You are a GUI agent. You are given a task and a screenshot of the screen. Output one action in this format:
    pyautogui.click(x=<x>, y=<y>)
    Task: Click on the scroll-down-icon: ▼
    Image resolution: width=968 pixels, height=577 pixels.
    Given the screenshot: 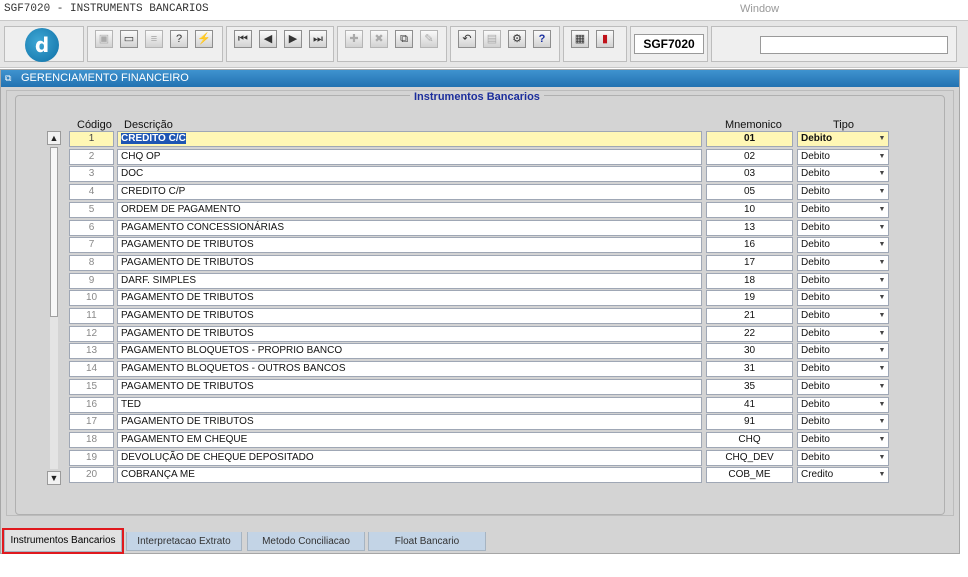 What is the action you would take?
    pyautogui.click(x=54, y=478)
    